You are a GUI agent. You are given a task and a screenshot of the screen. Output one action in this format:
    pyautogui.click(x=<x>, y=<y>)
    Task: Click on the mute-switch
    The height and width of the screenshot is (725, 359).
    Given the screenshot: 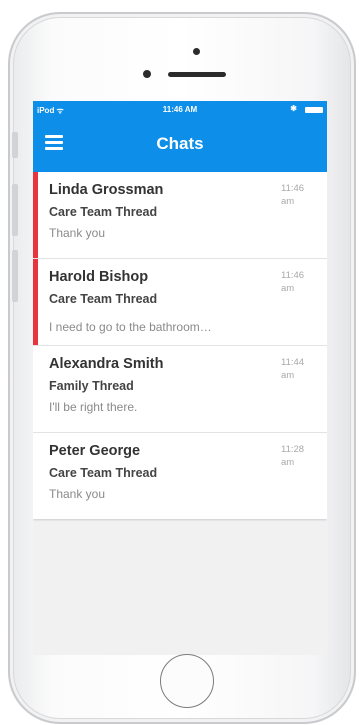 What is the action you would take?
    pyautogui.click(x=15, y=145)
    